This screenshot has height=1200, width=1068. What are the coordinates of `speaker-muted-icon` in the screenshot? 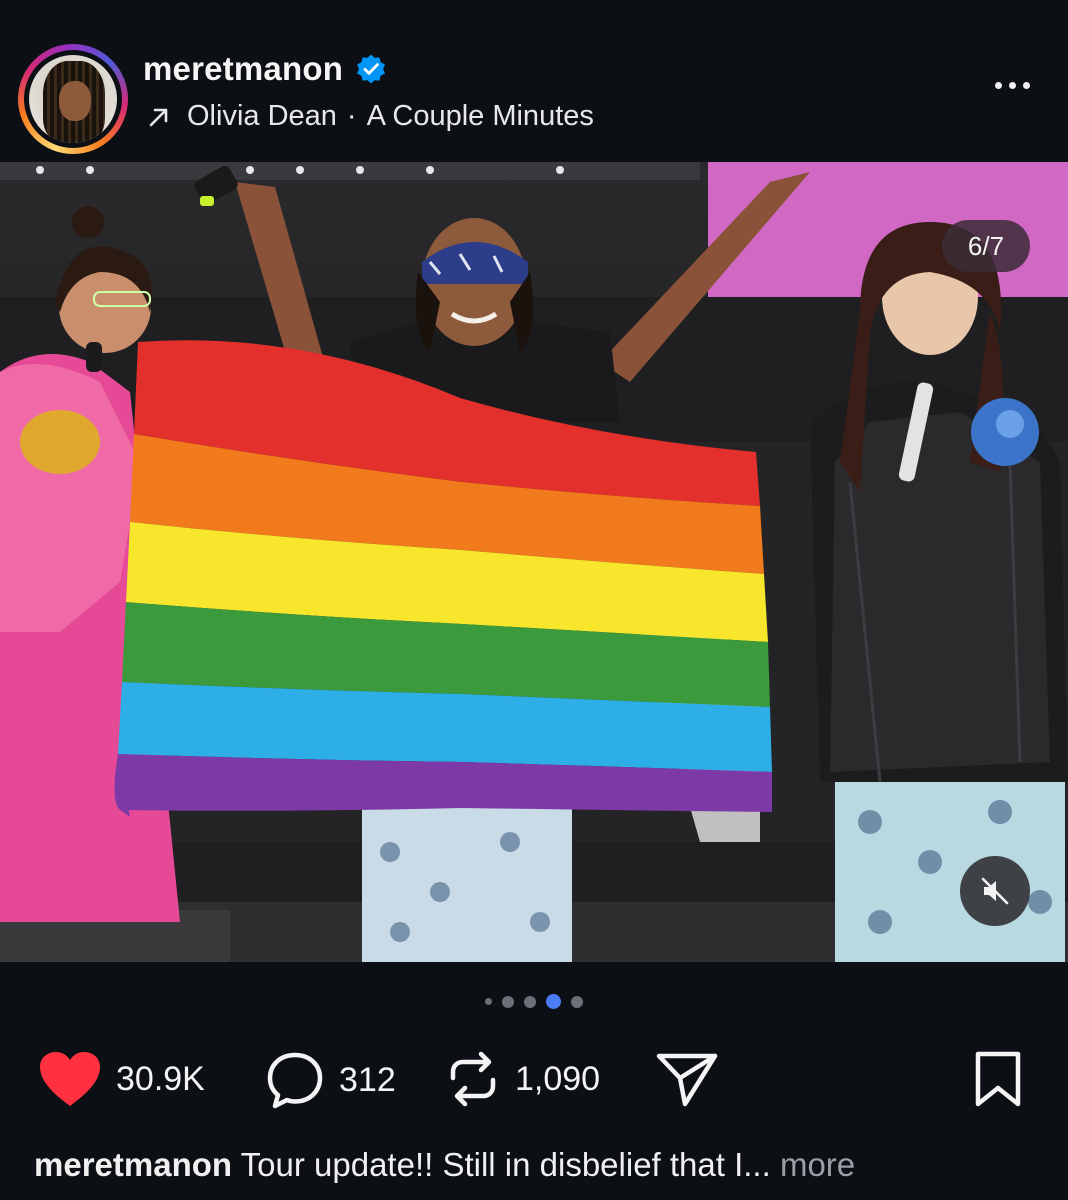 It's located at (995, 891).